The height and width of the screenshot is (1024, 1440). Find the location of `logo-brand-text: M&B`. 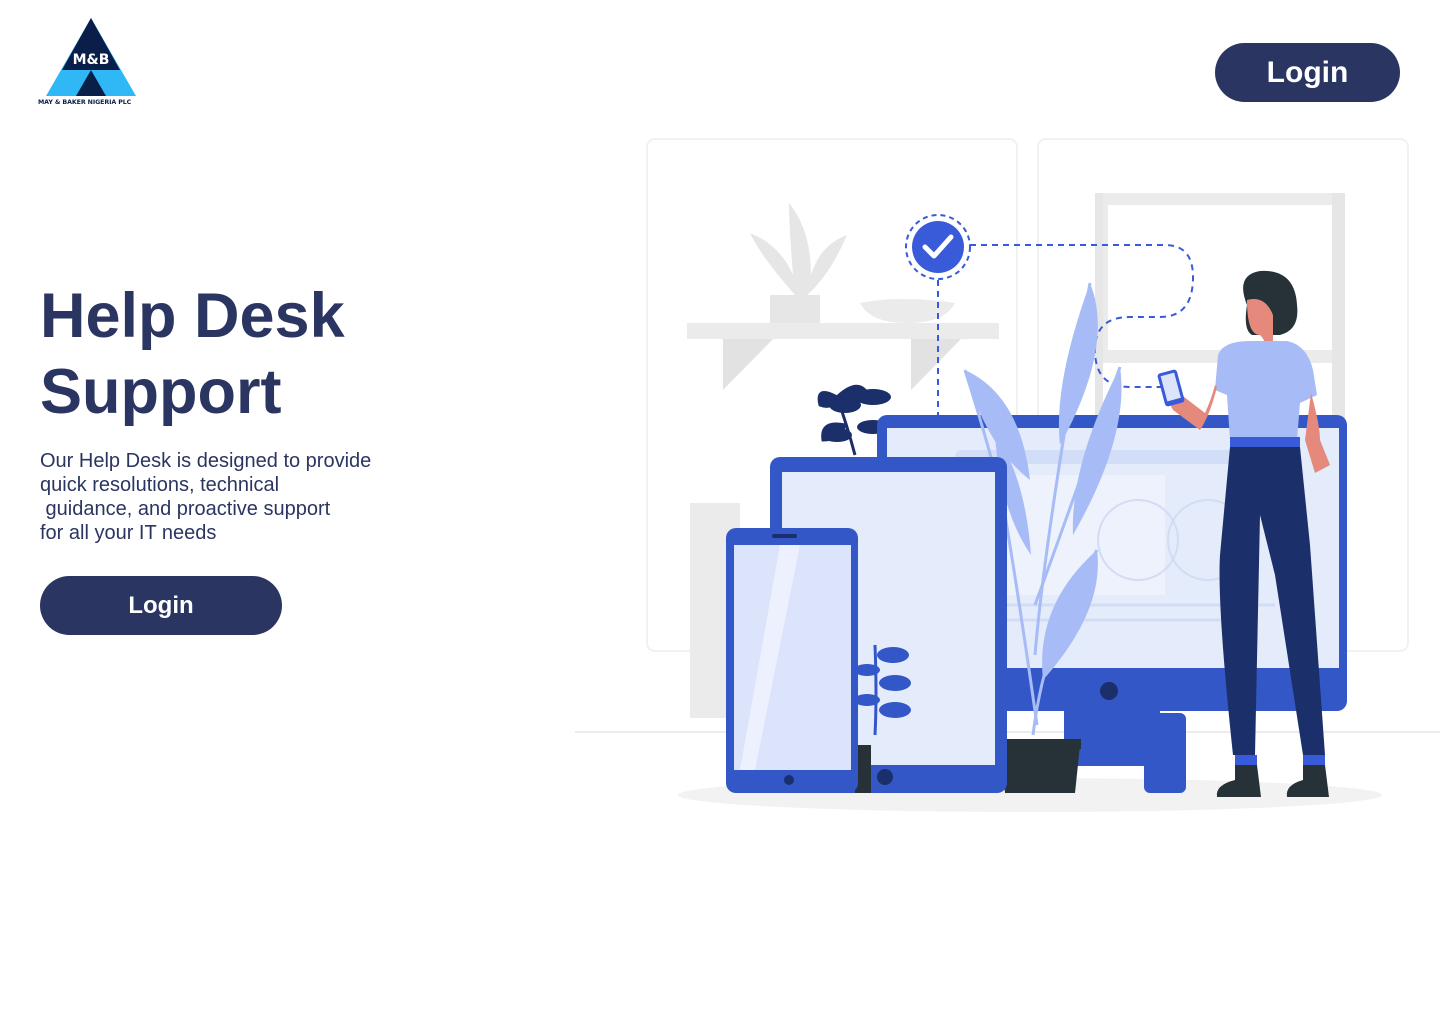

logo-brand-text: M&B is located at coordinates (91, 60).